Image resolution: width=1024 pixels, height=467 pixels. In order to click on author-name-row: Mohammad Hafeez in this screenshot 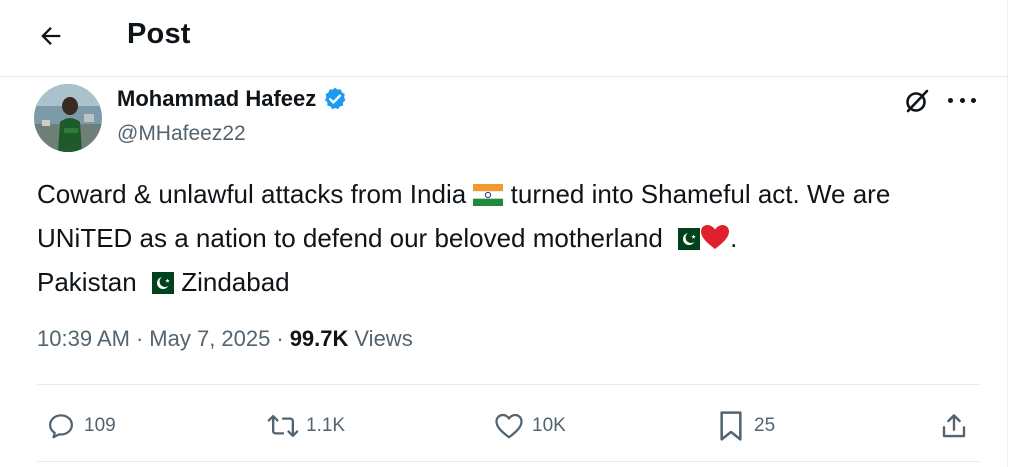, I will do `click(232, 99)`.